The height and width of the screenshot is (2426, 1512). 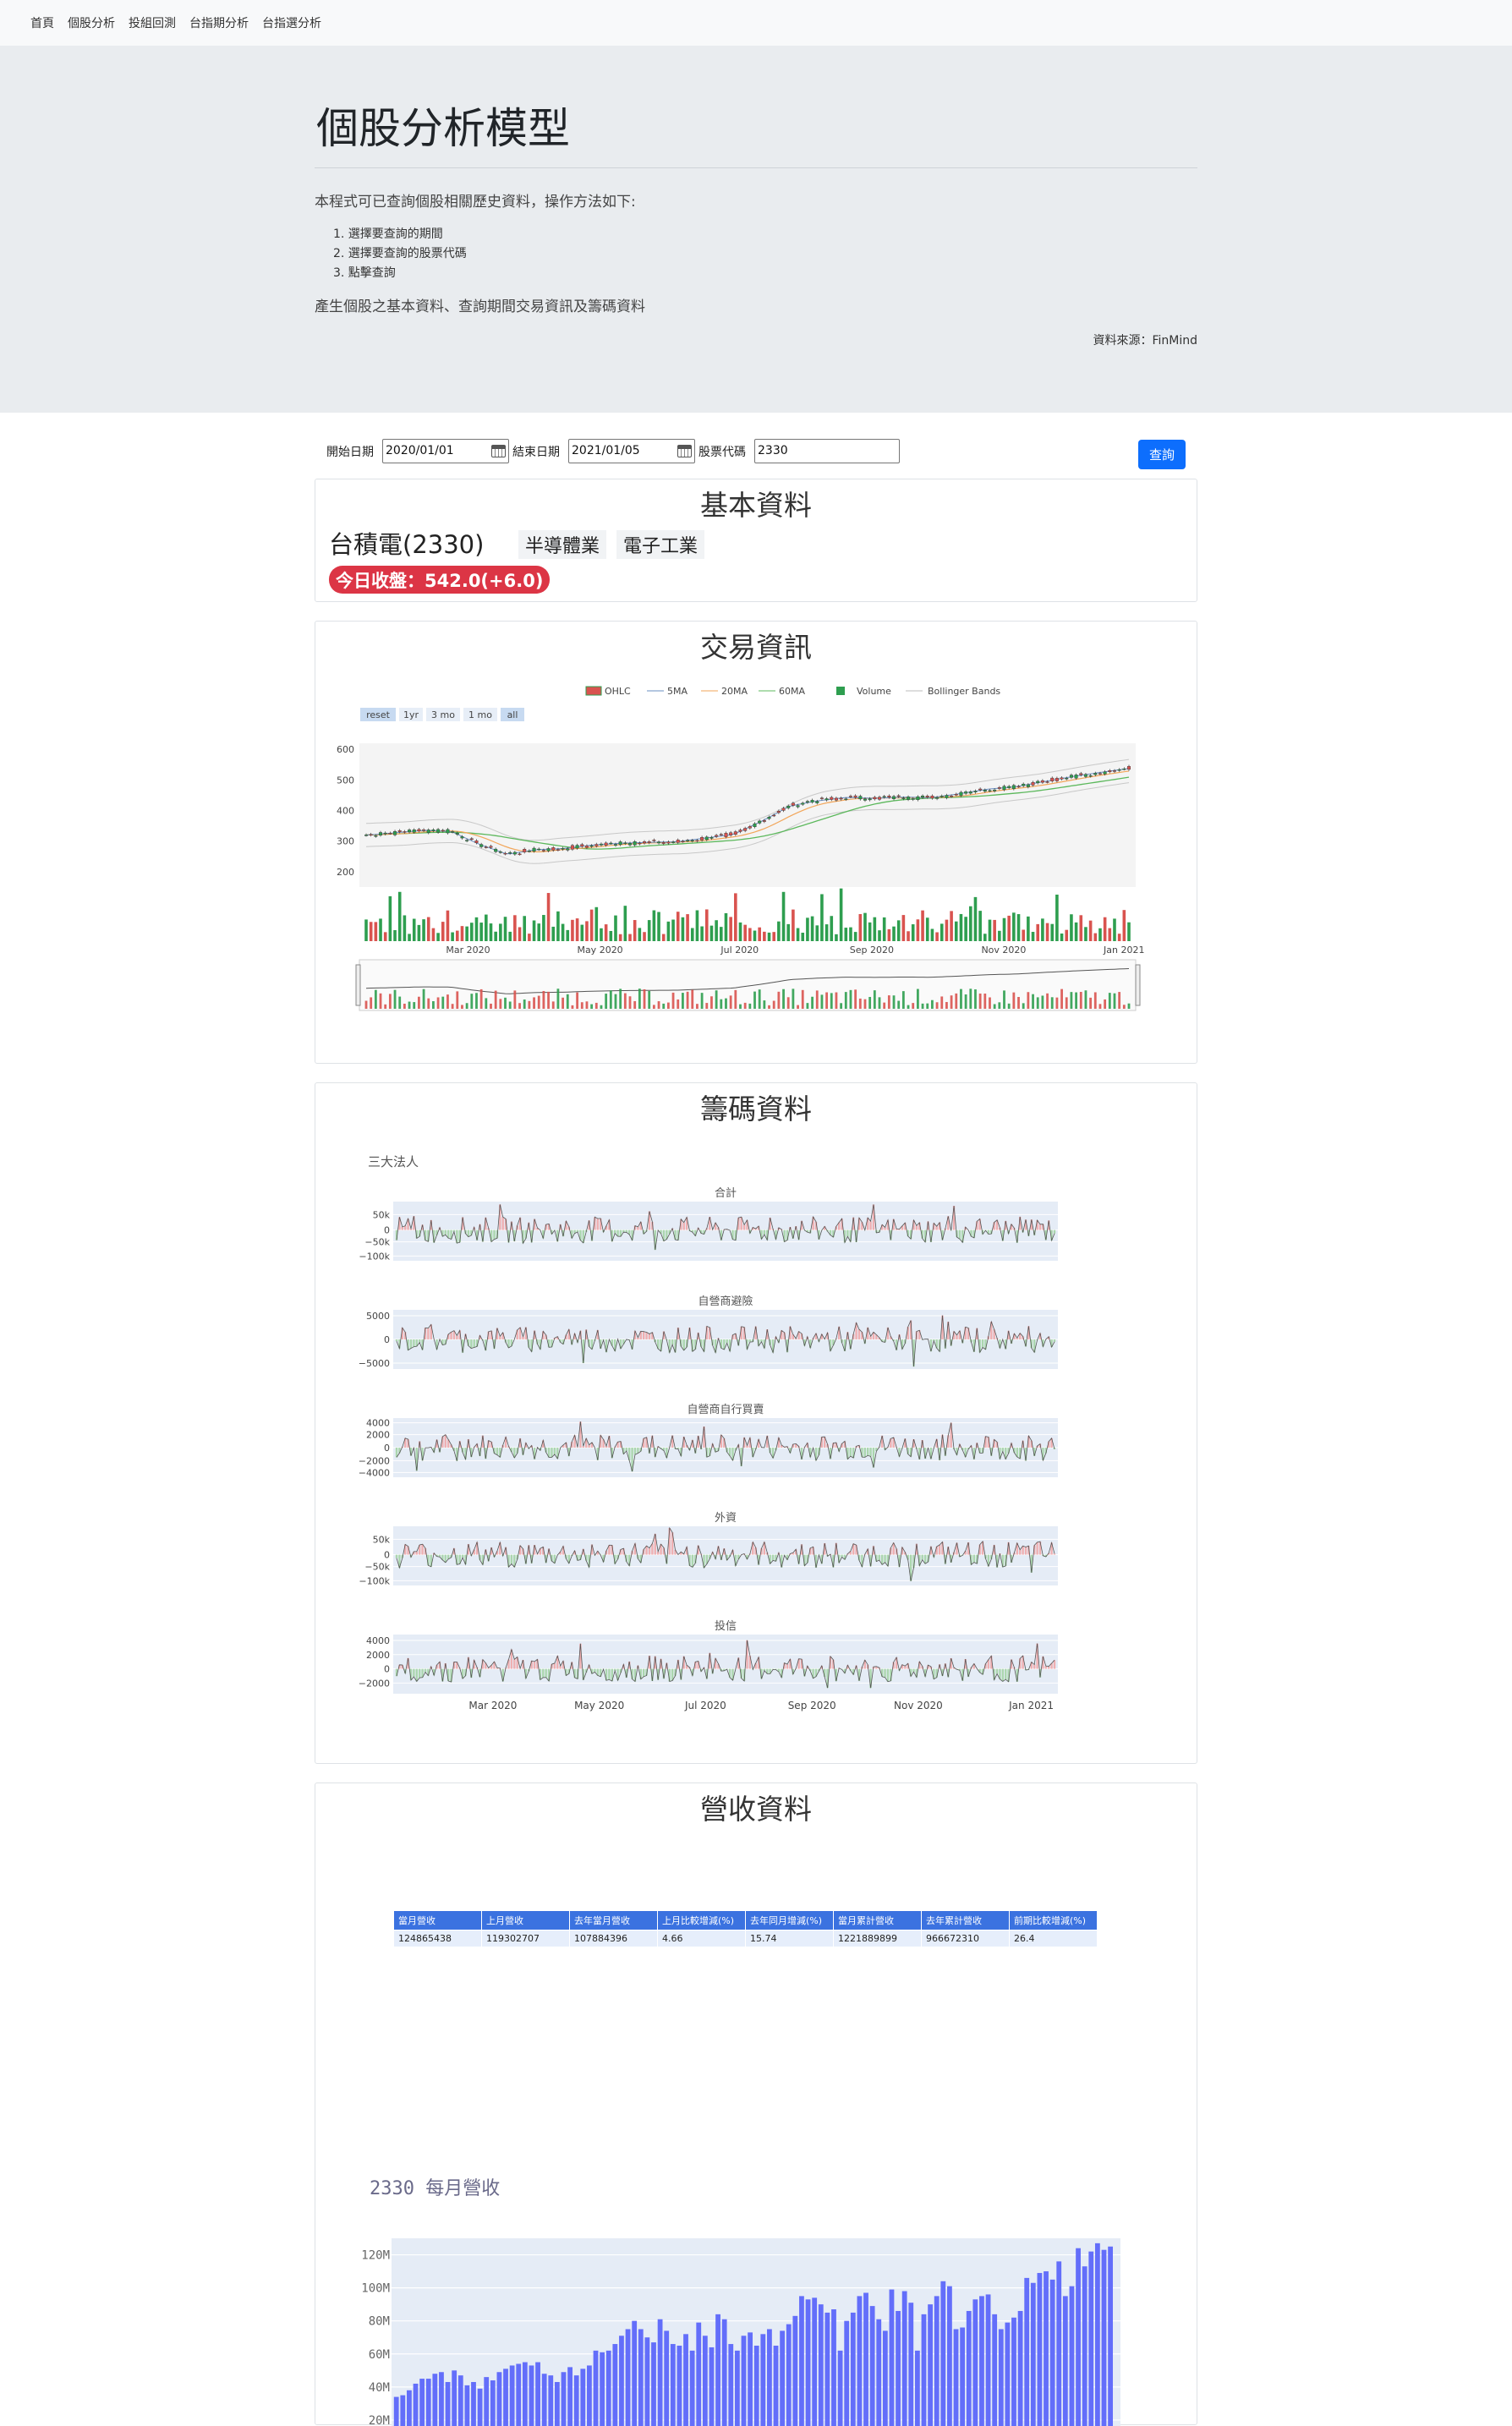 I want to click on price-axis: 600 500 400 300 200, so click(x=345, y=811).